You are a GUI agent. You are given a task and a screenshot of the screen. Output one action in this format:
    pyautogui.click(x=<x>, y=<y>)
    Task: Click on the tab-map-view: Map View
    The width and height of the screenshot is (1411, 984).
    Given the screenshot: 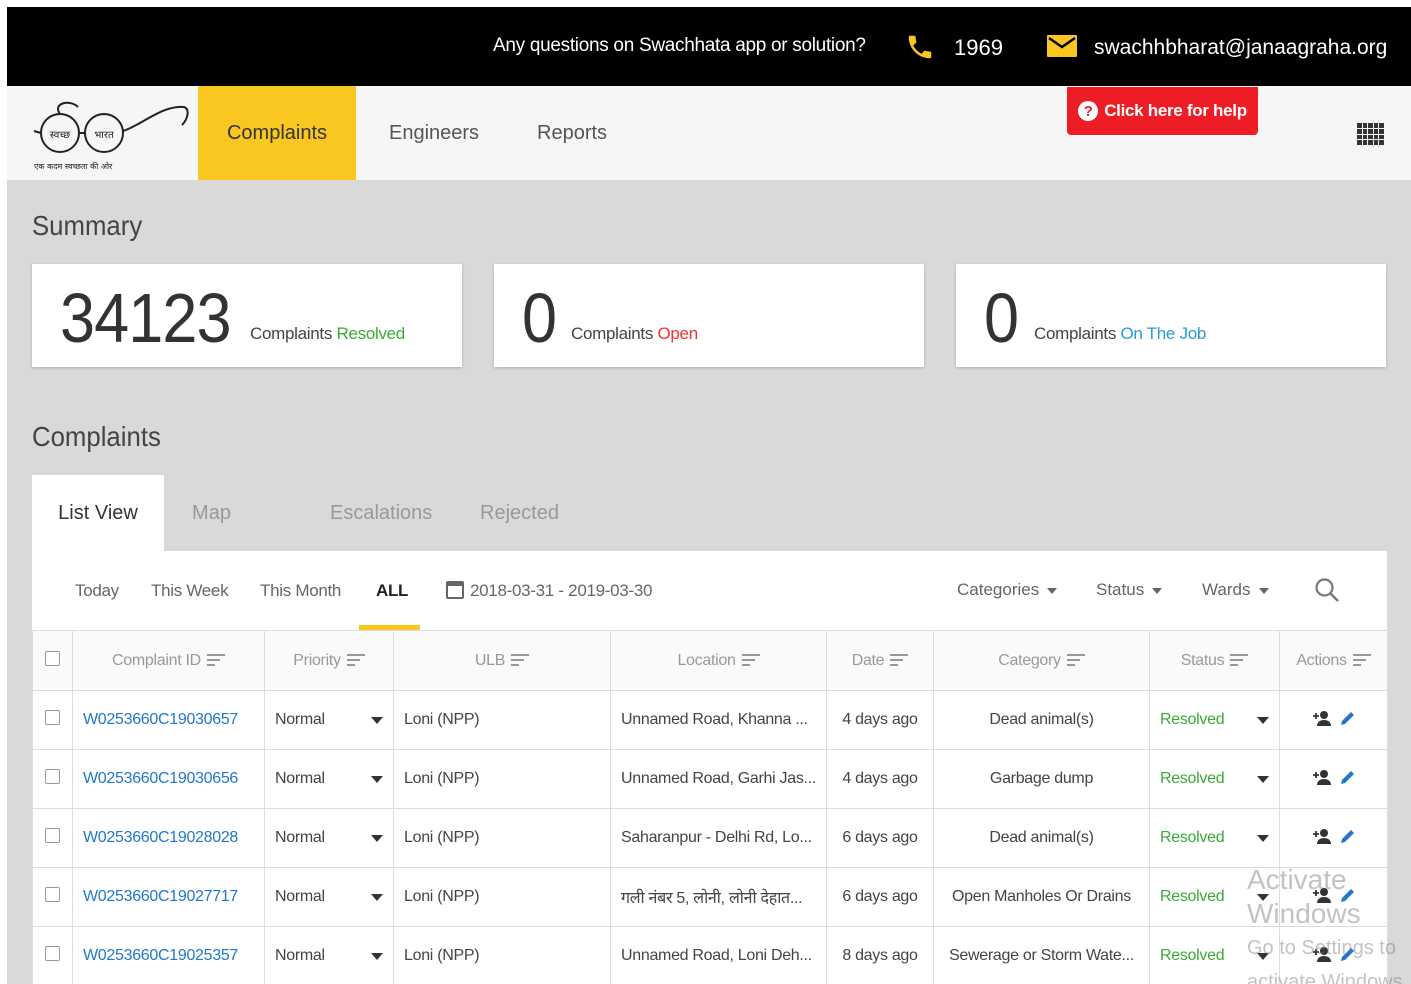 What is the action you would take?
    pyautogui.click(x=211, y=537)
    